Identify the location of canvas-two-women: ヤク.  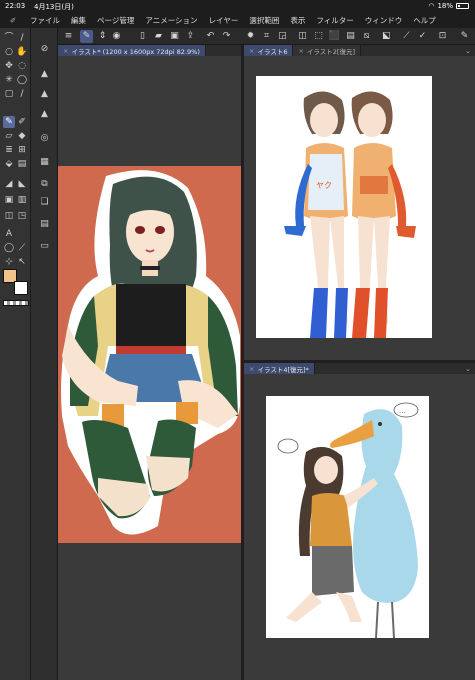
(344, 207).